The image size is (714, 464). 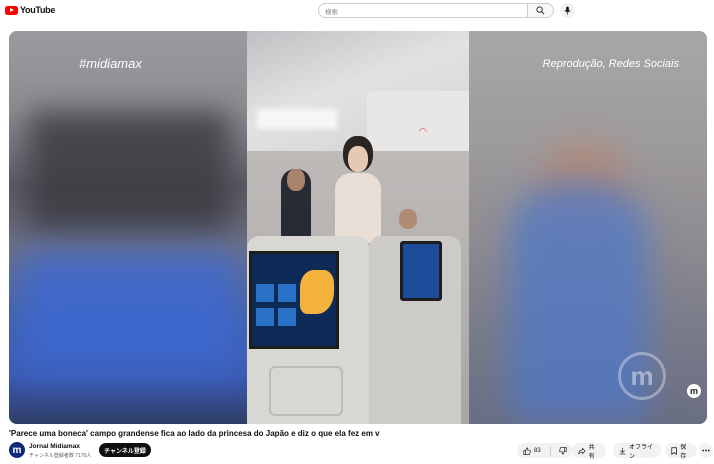 What do you see at coordinates (423, 10) in the screenshot?
I see `search-input: 検索` at bounding box center [423, 10].